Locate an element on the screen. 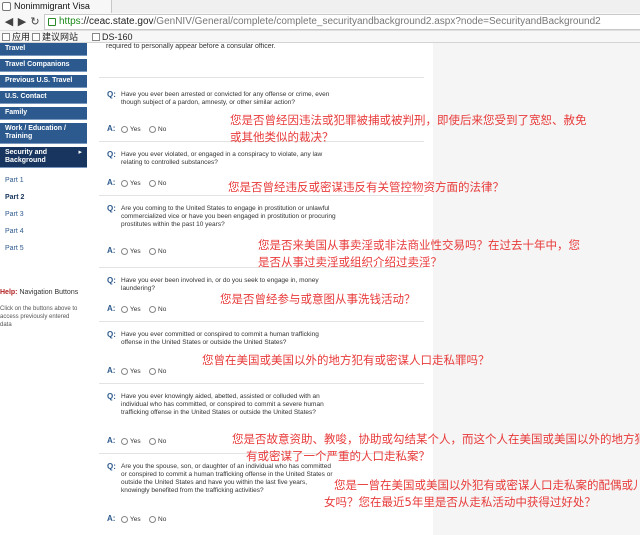 The height and width of the screenshot is (535, 640). sidebar-part-5: Part 5 is located at coordinates (43, 248).